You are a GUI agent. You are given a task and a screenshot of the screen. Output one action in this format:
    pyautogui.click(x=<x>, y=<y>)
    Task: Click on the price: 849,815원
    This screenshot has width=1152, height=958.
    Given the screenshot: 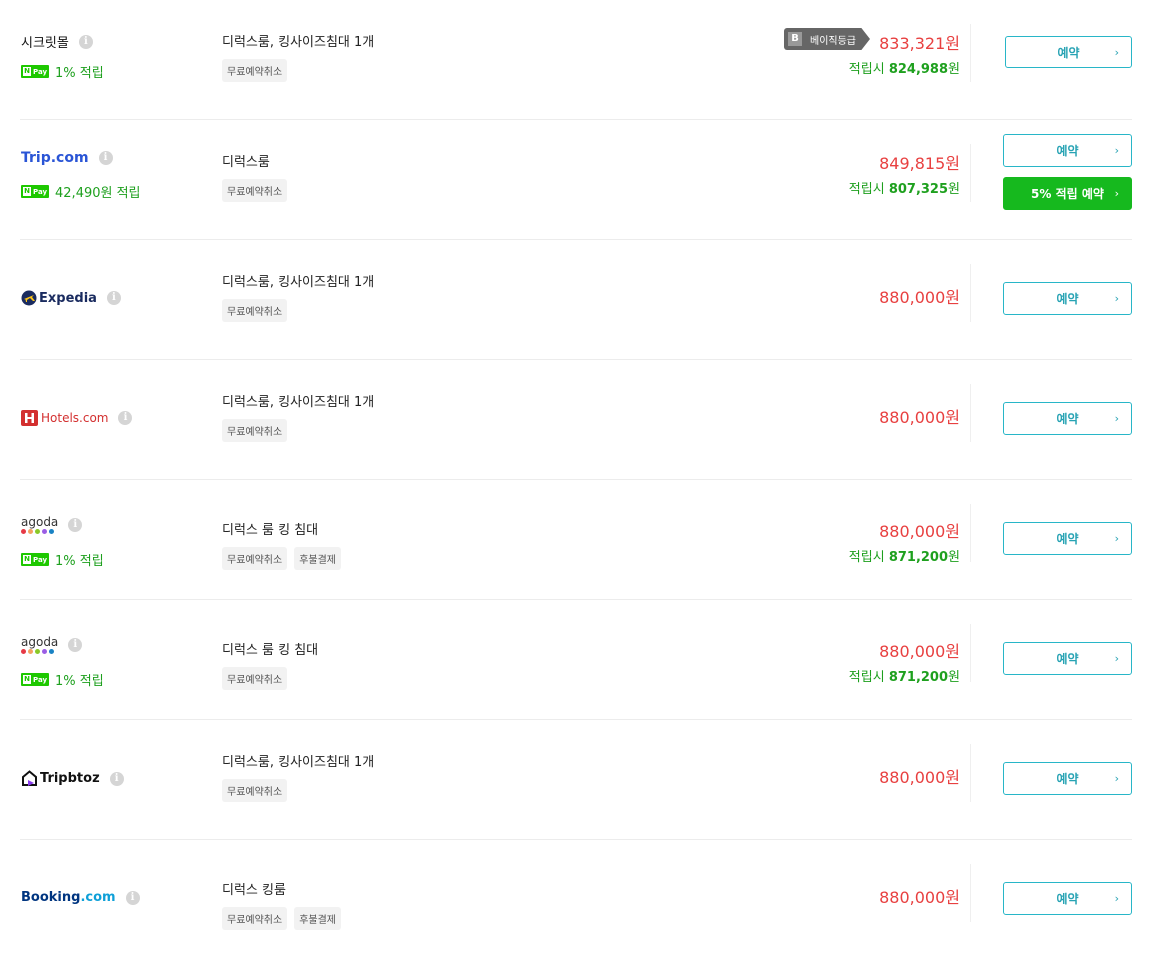 What is the action you would take?
    pyautogui.click(x=919, y=163)
    